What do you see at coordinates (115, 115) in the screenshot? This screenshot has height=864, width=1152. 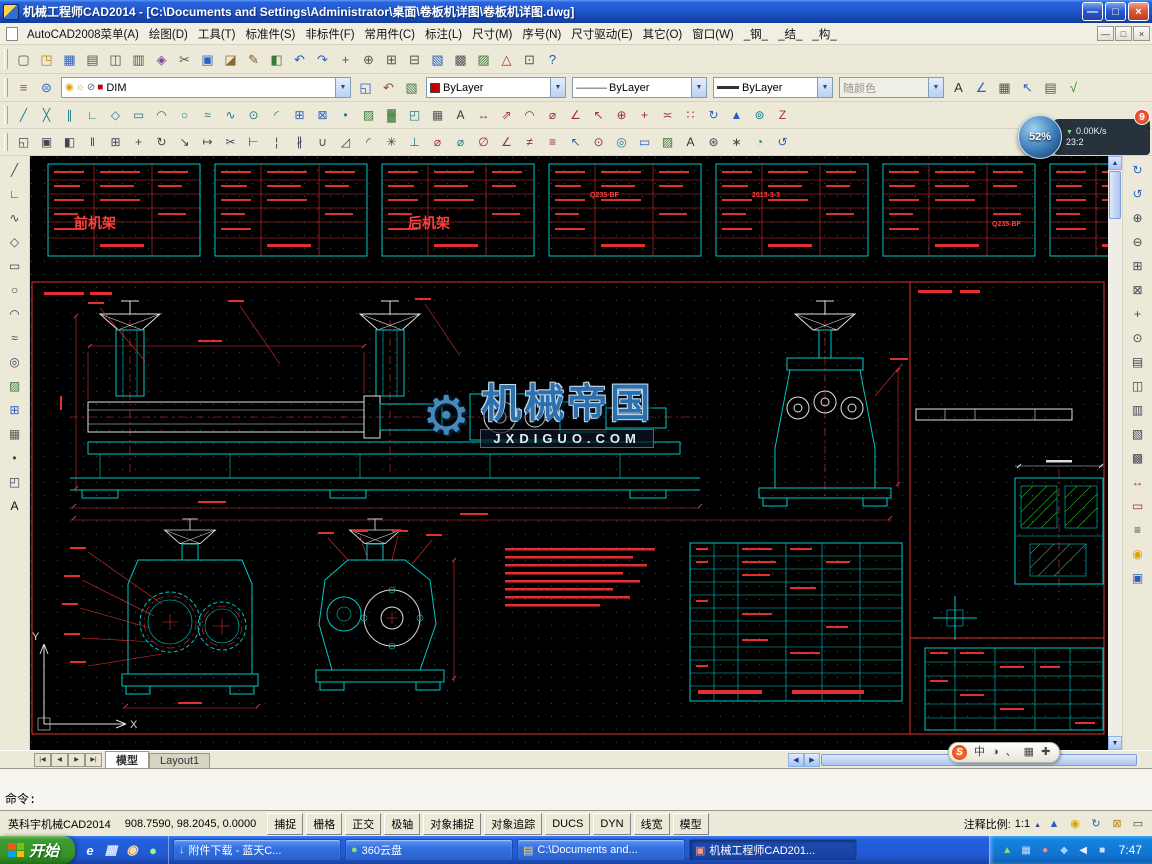 I see `polygon-icon: ◇` at bounding box center [115, 115].